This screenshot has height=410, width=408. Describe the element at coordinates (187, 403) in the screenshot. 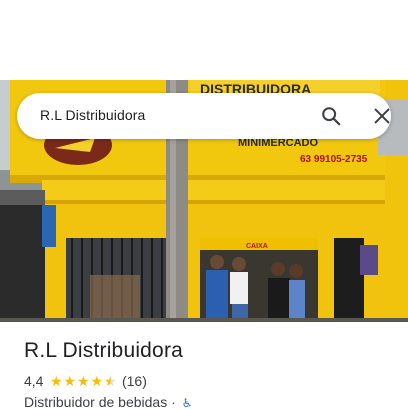

I see `wheelchair-icon: ♿` at that location.